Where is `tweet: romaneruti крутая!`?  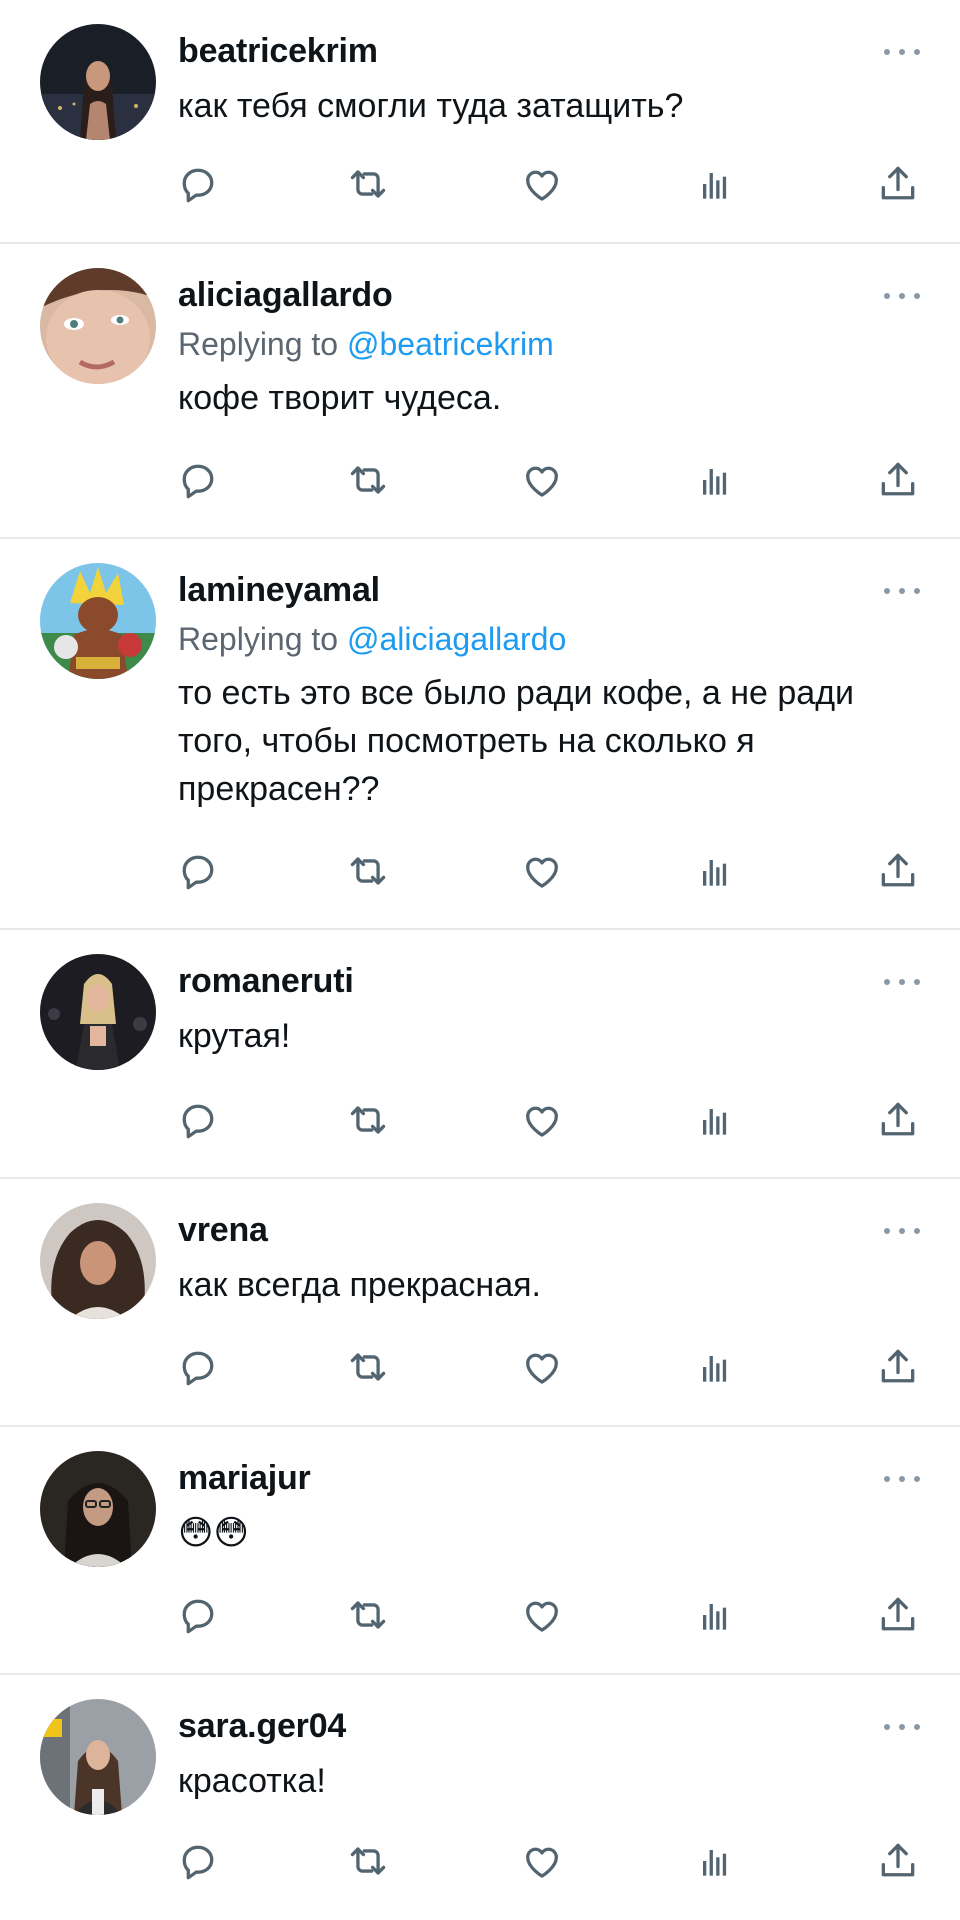 tweet: romaneruti крутая! is located at coordinates (480, 1054).